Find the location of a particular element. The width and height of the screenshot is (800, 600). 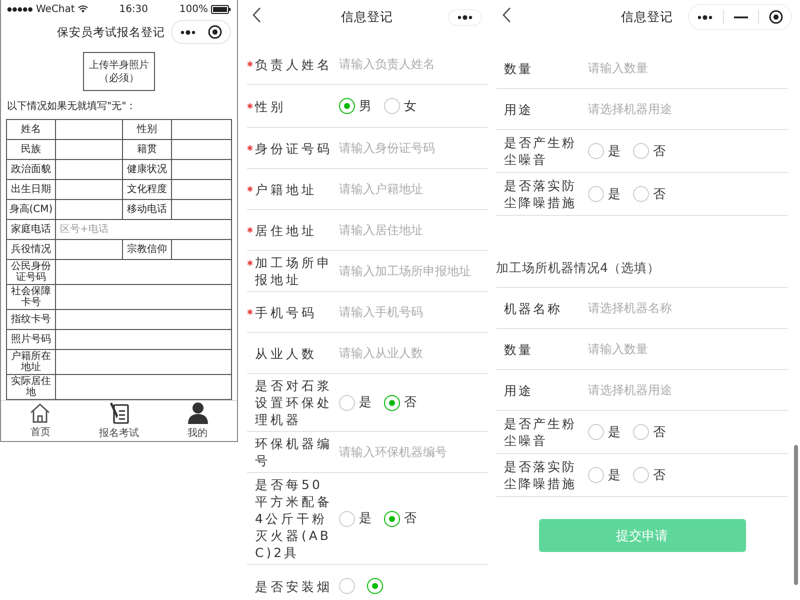

radio-label: 女 is located at coordinates (410, 106).